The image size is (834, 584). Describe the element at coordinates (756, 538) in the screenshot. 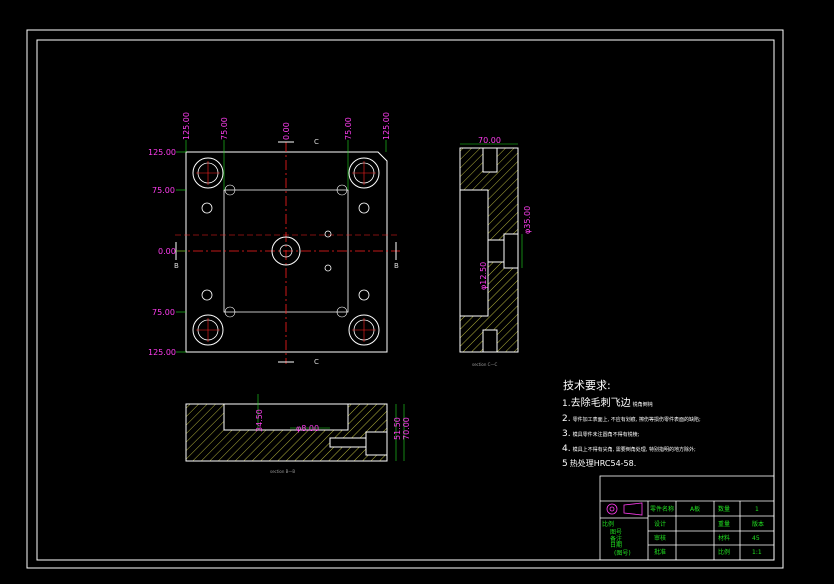

I see `tb-material: 45` at that location.